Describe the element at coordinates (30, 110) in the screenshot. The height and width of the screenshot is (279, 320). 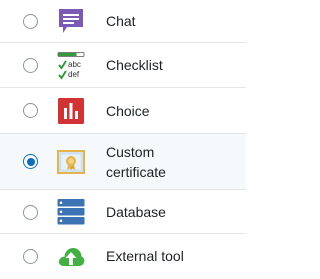
I see `radio-choice` at that location.